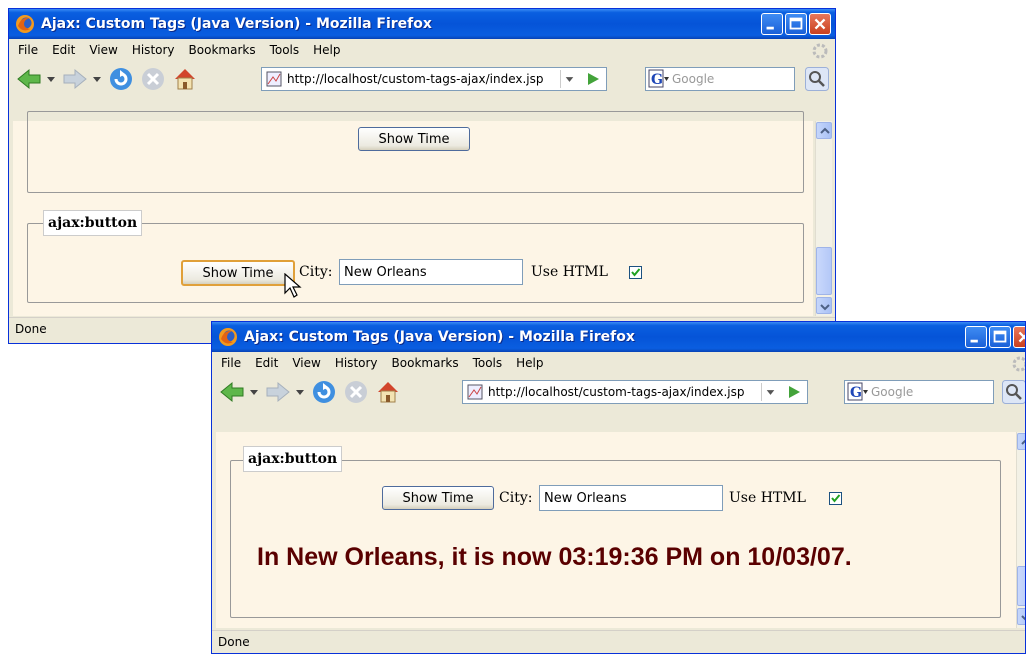  I want to click on svg-text: G, so click(657, 80).